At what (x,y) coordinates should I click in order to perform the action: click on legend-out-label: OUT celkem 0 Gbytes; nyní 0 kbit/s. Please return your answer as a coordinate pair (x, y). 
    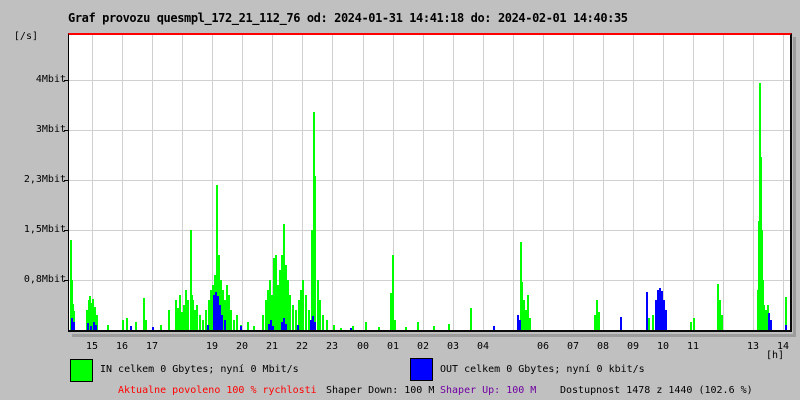
    Looking at the image, I should click on (542, 369).